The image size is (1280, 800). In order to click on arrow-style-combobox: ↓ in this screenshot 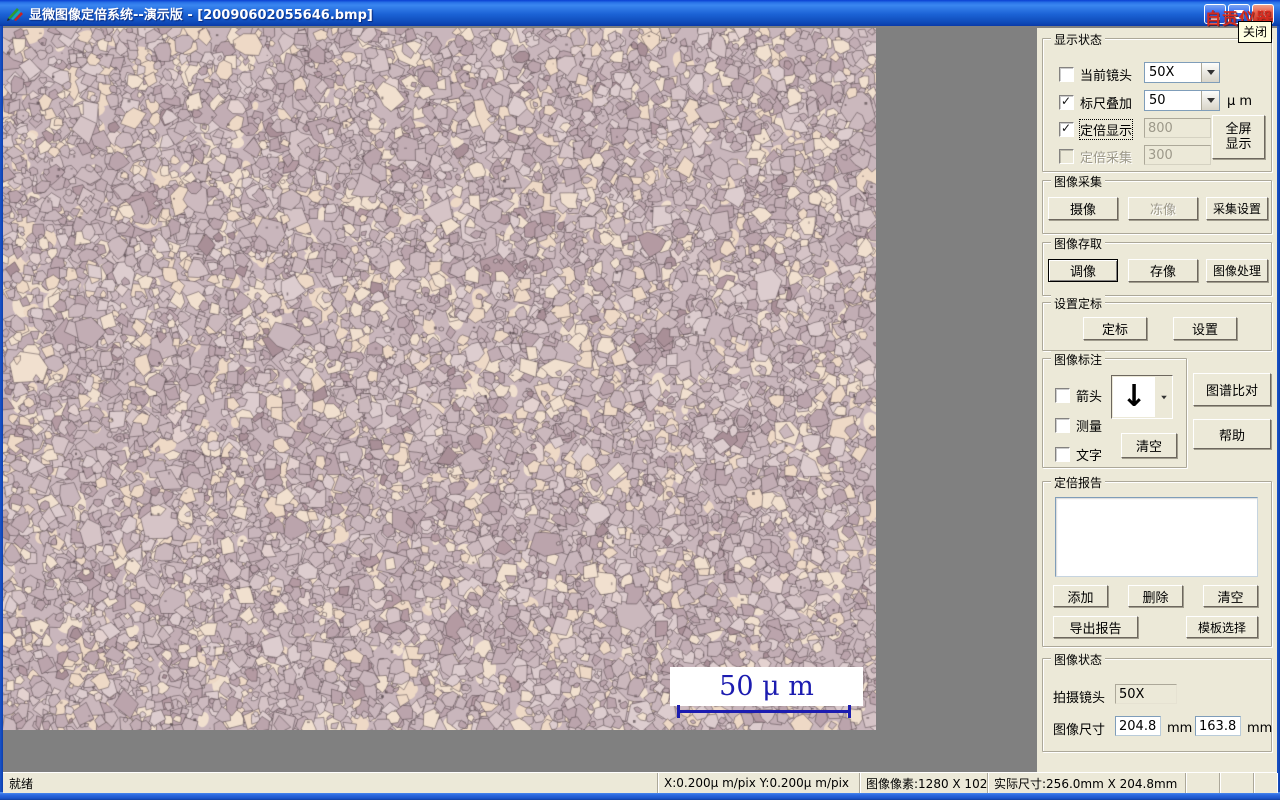, I will do `click(1142, 397)`.